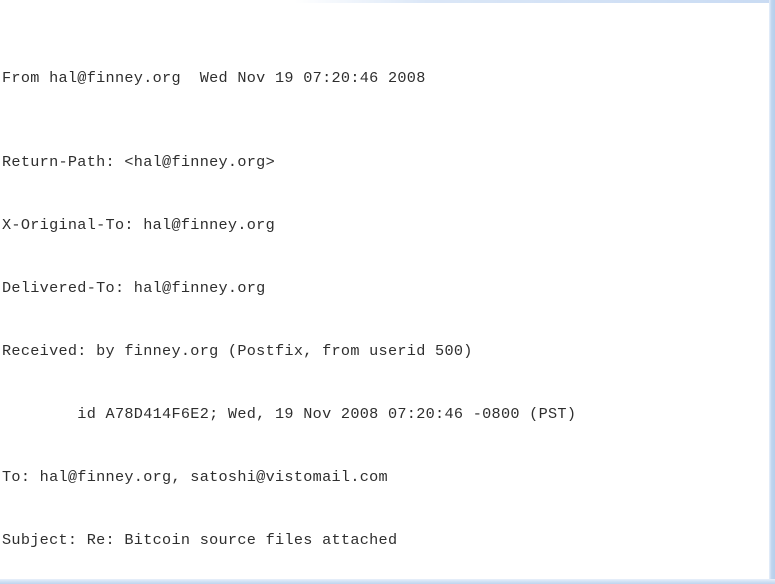 Image resolution: width=775 pixels, height=584 pixels. Describe the element at coordinates (139, 162) in the screenshot. I see `header-return-path: Return-Path: <hal@finney.org>` at that location.